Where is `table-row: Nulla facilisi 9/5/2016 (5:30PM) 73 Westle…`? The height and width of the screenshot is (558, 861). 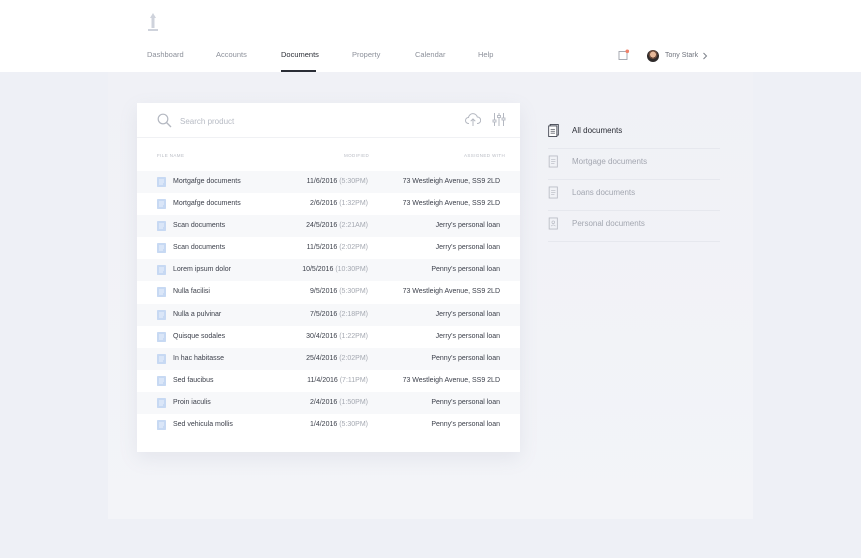
table-row: Nulla facilisi 9/5/2016 (5:30PM) 73 Westle… is located at coordinates (328, 292).